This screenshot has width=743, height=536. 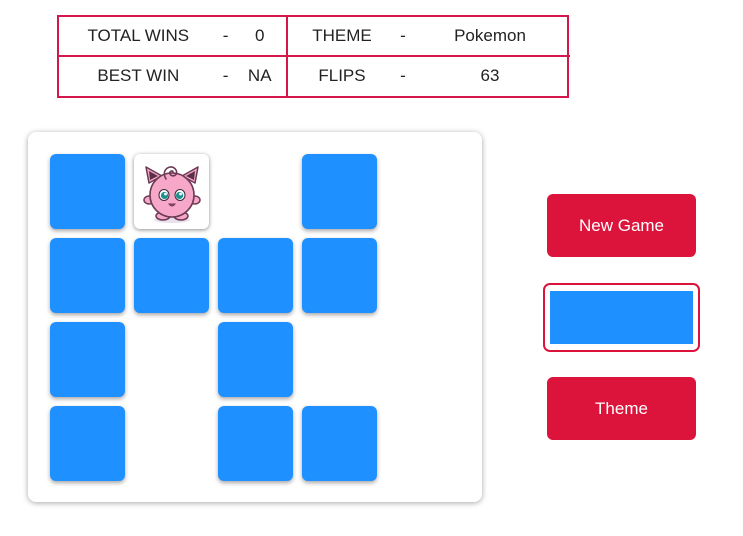 What do you see at coordinates (342, 76) in the screenshot?
I see `stat-label: FLIPS` at bounding box center [342, 76].